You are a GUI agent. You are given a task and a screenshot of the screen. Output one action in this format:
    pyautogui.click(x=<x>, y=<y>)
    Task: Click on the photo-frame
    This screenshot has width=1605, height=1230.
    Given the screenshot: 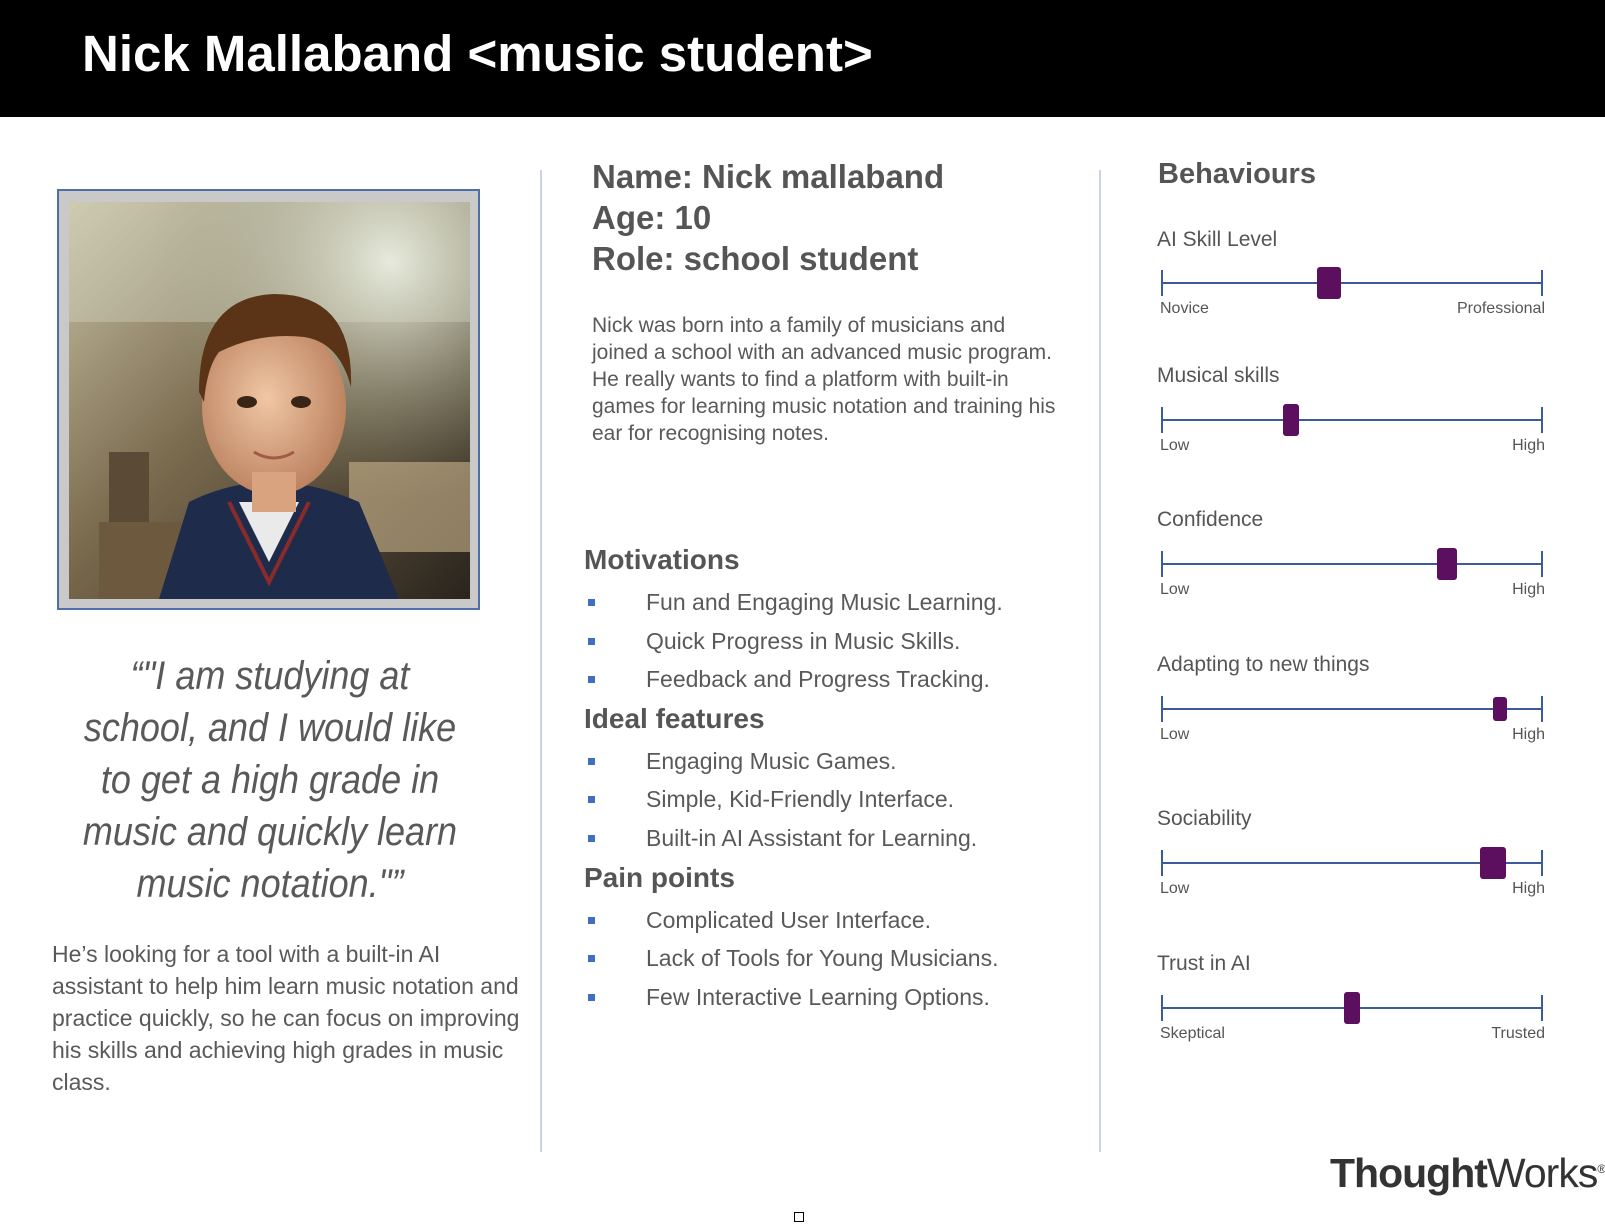 What is the action you would take?
    pyautogui.click(x=268, y=399)
    